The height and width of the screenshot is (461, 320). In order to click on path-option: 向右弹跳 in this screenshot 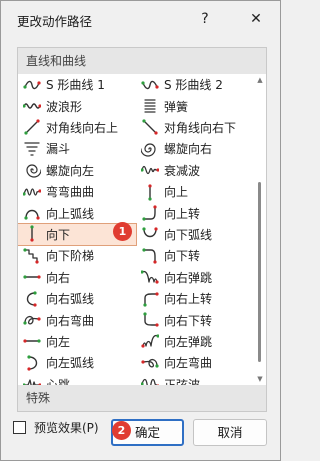, I will do `click(195, 277)`.